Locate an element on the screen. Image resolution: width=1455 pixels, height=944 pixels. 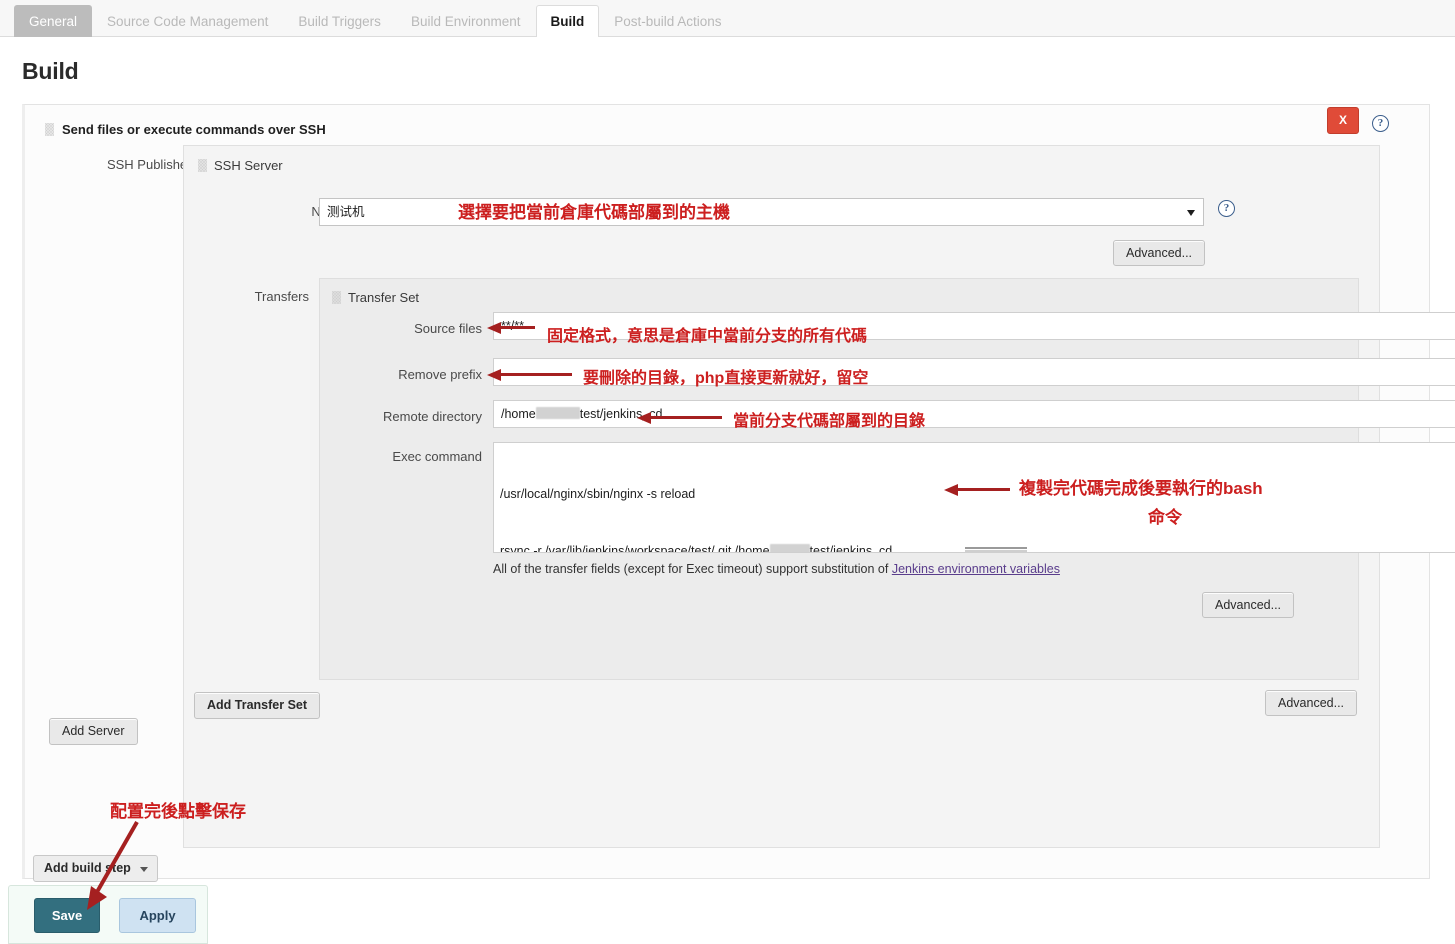
save-button: Save is located at coordinates (67, 915).